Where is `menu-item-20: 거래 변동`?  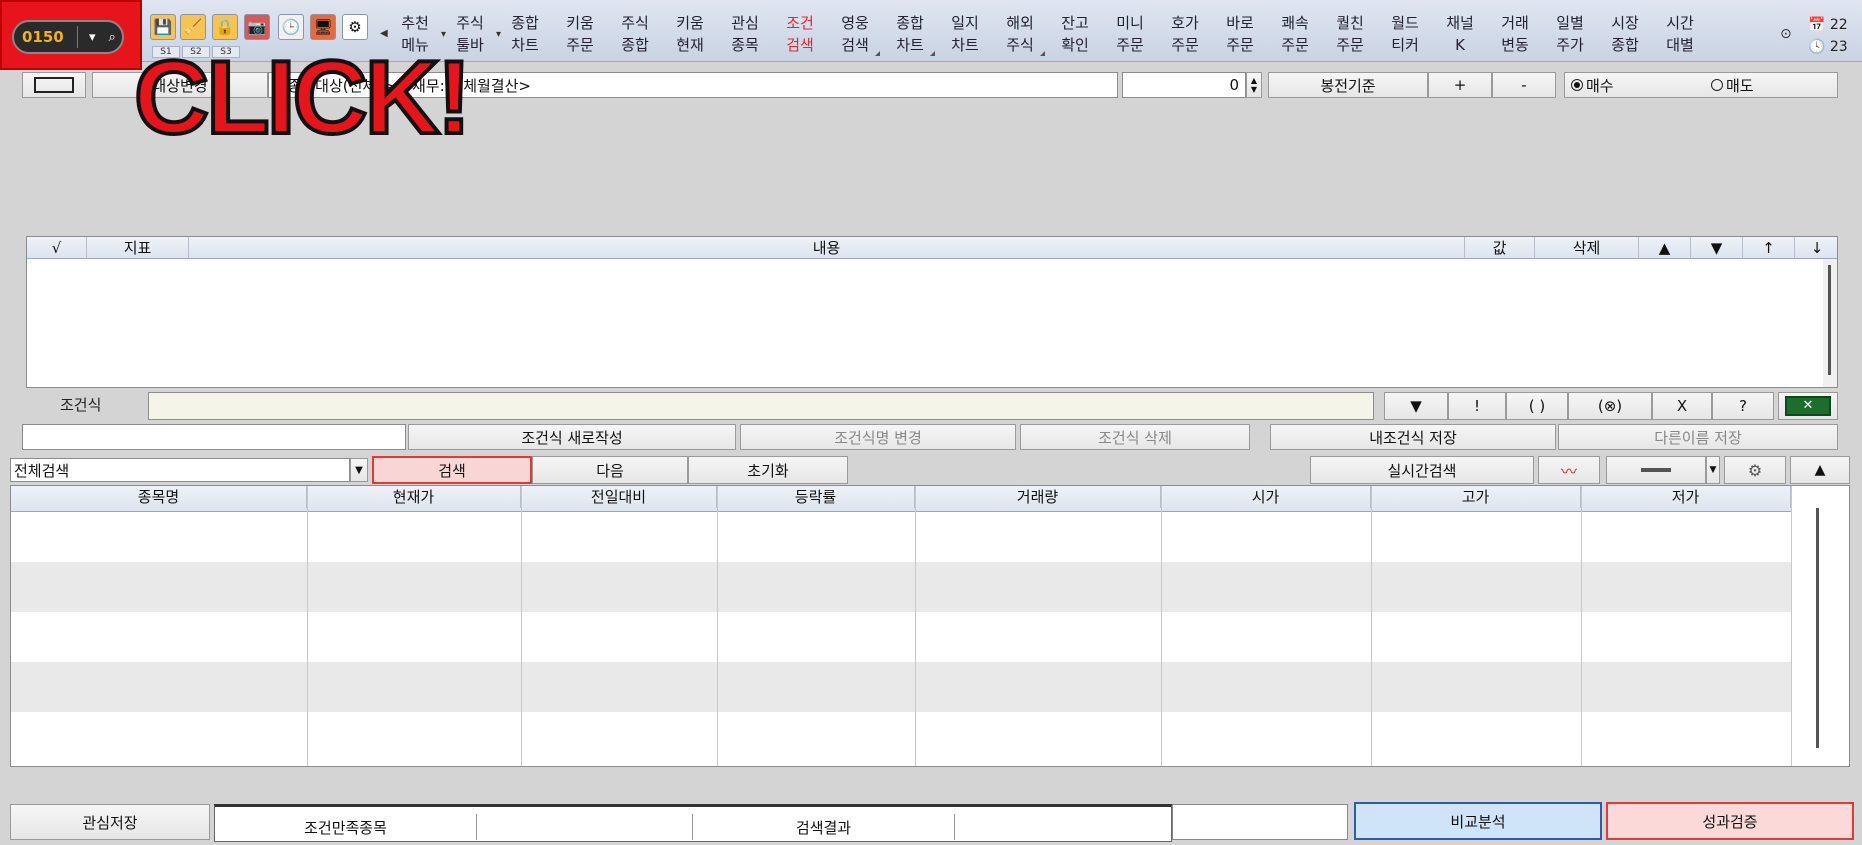 menu-item-20: 거래 변동 is located at coordinates (1515, 35).